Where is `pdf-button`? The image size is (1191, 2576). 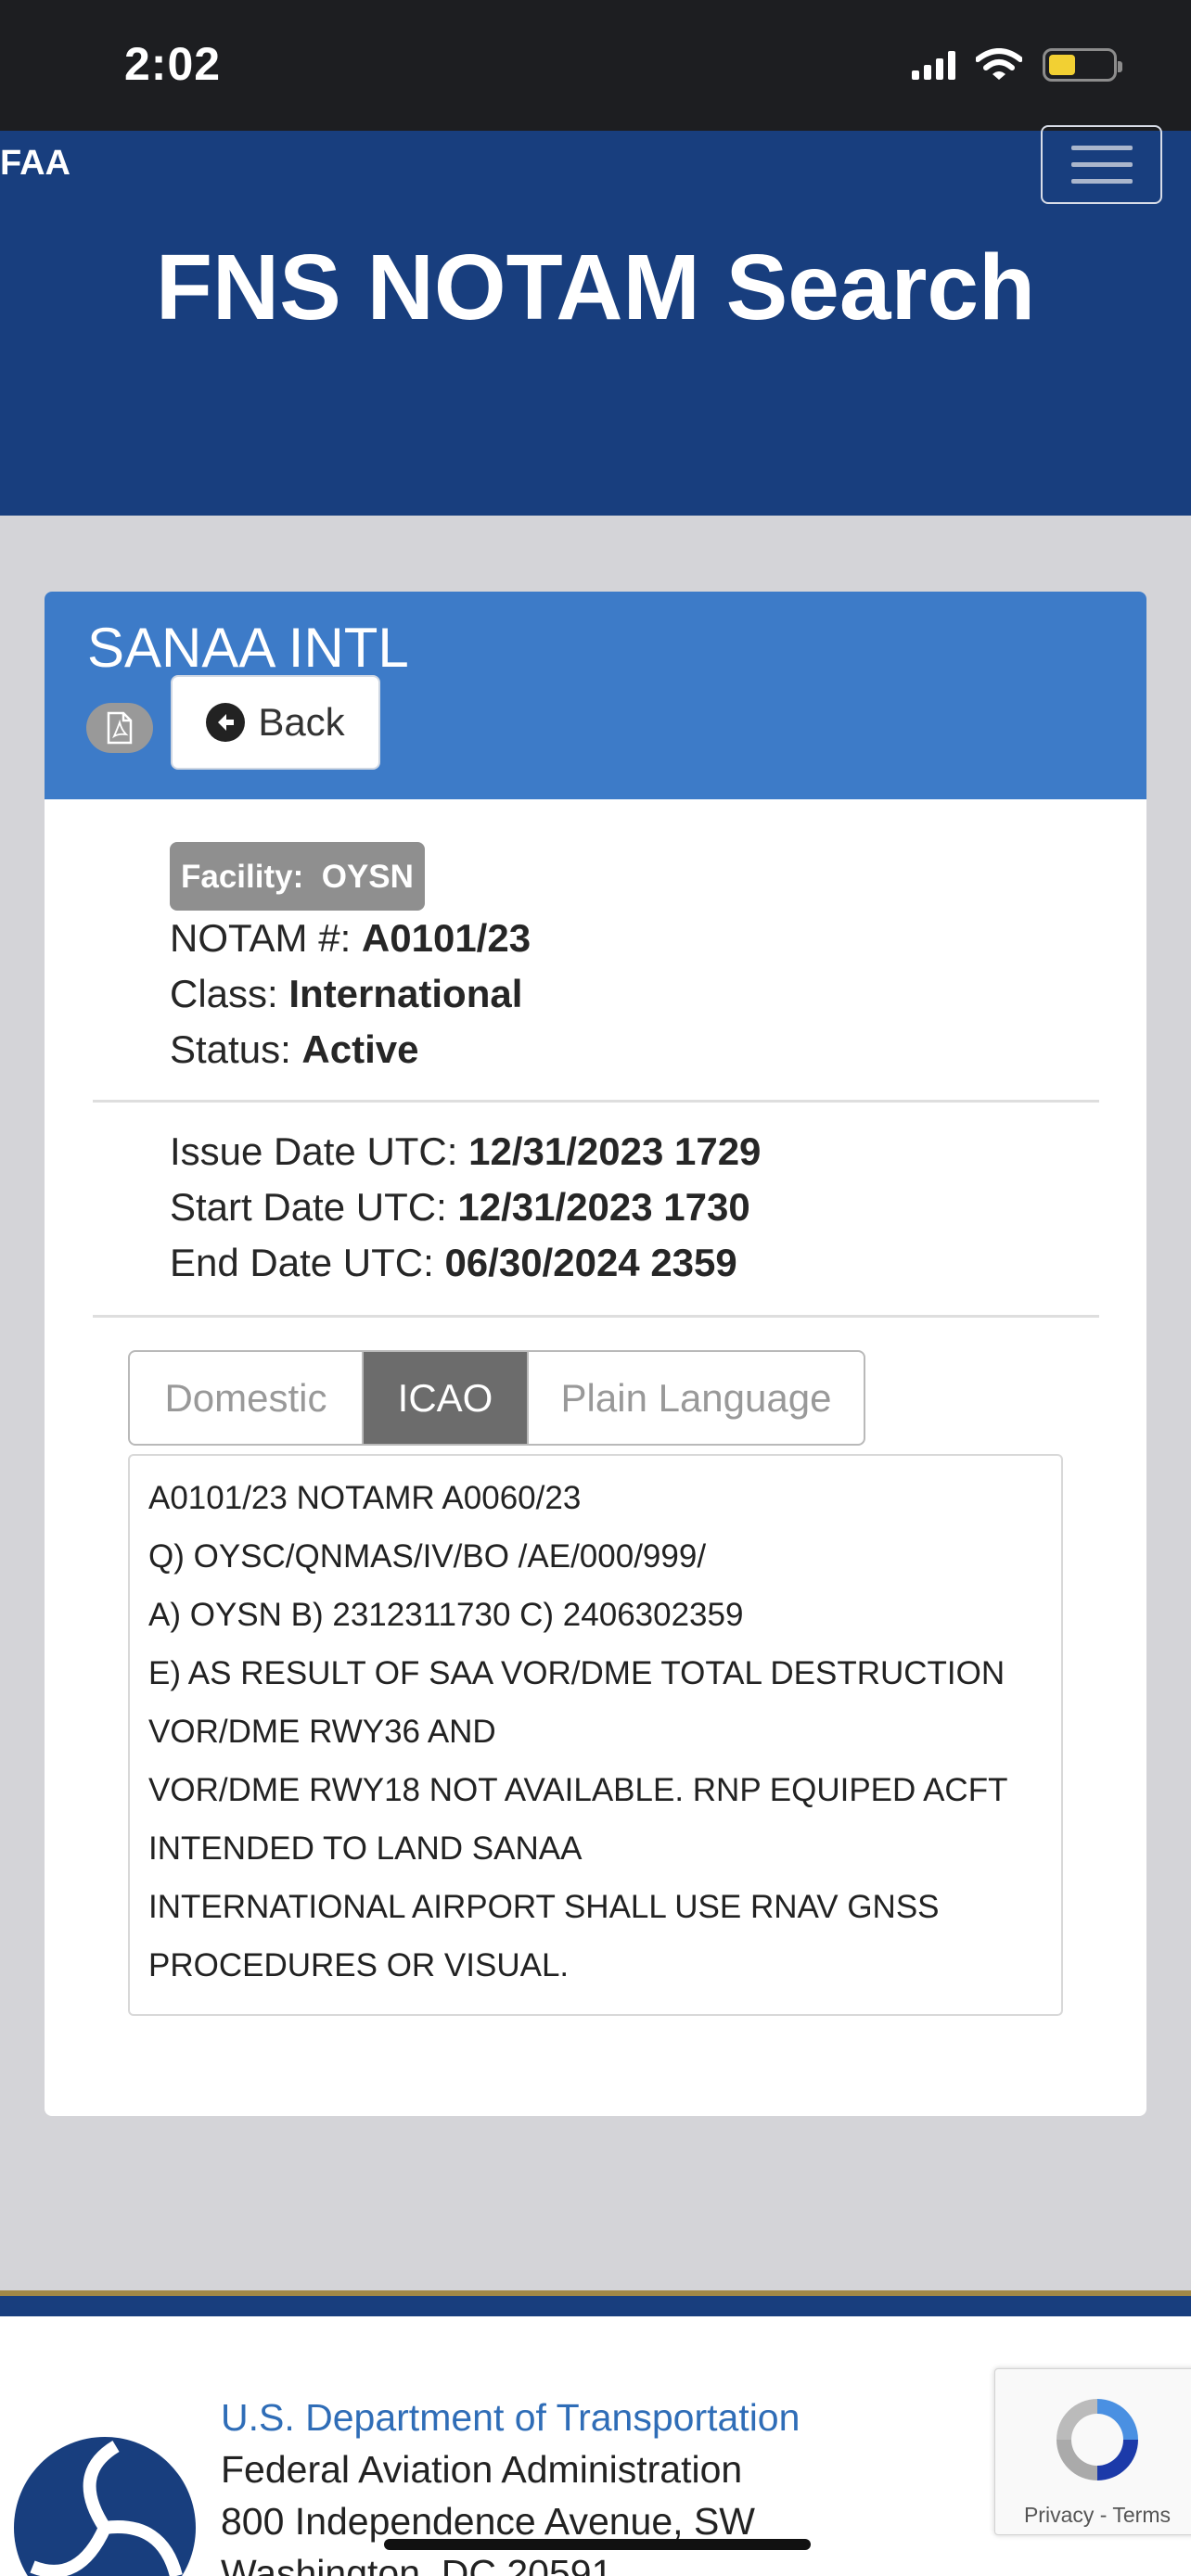
pdf-button is located at coordinates (120, 728).